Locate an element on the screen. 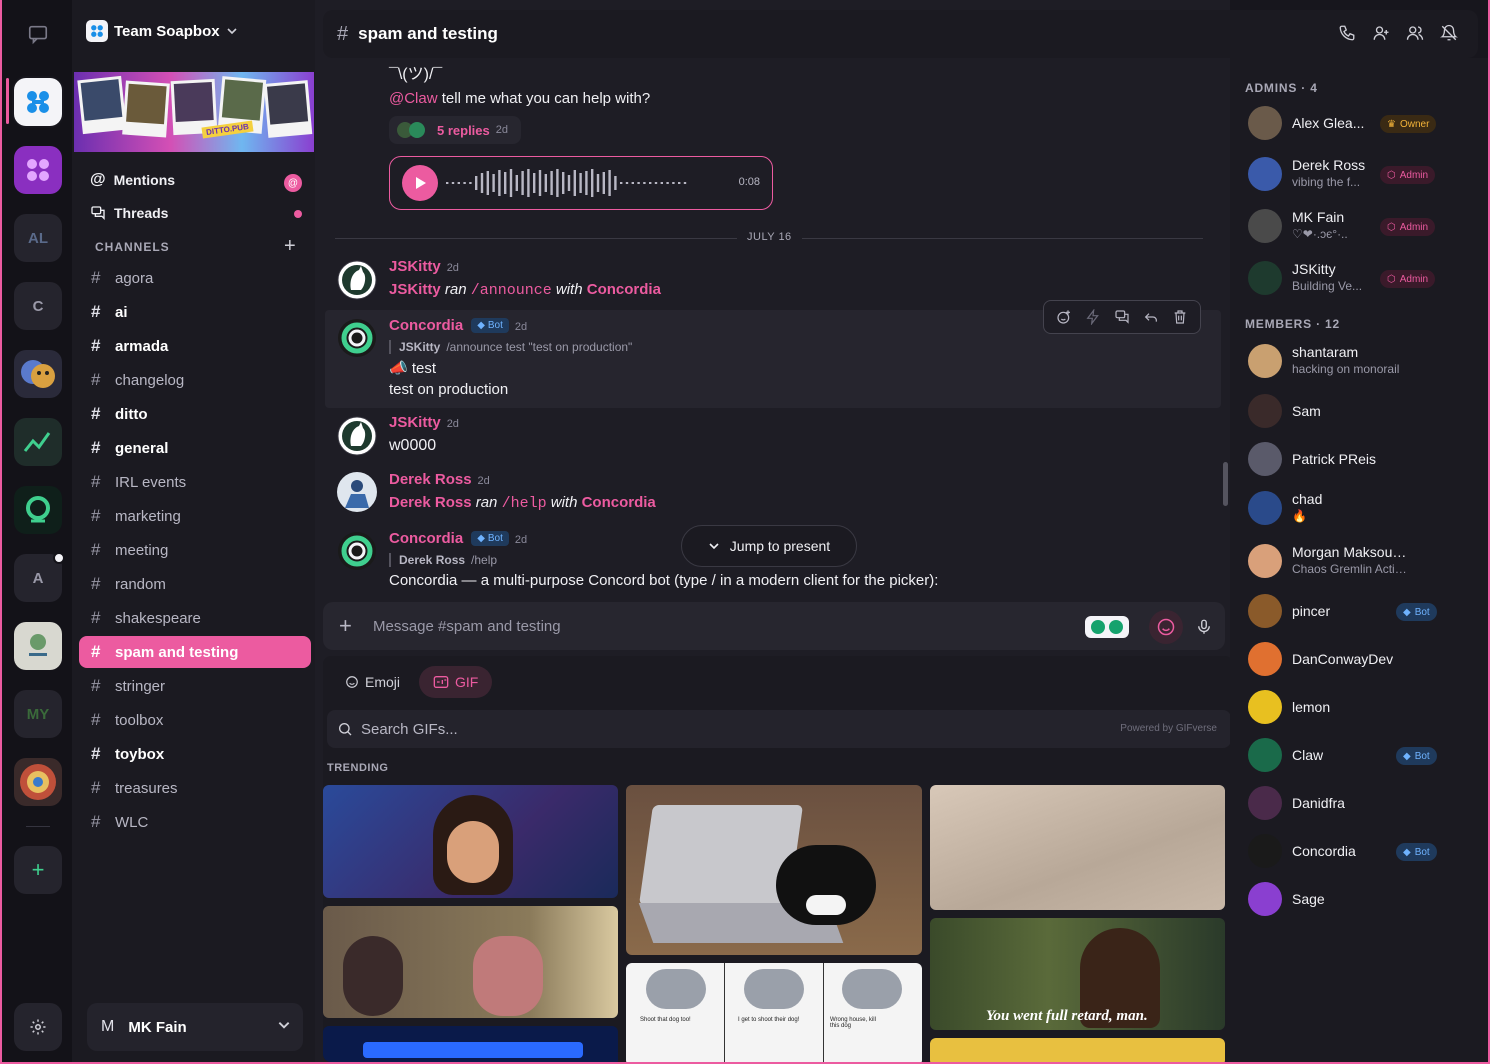  gif-search-field: Search GIFs... Powered by GIFverse is located at coordinates (779, 729).